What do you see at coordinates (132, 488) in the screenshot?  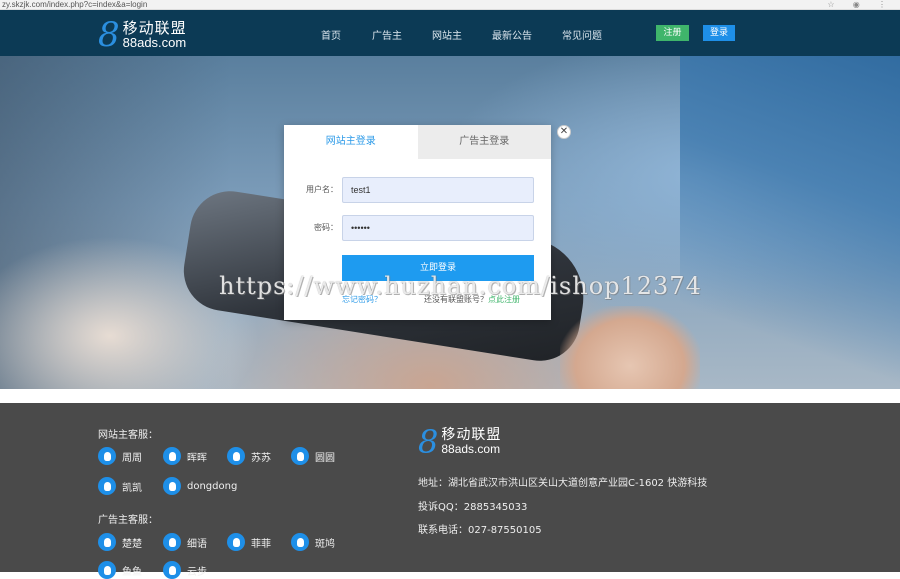 I see `service-name: 凯凯` at bounding box center [132, 488].